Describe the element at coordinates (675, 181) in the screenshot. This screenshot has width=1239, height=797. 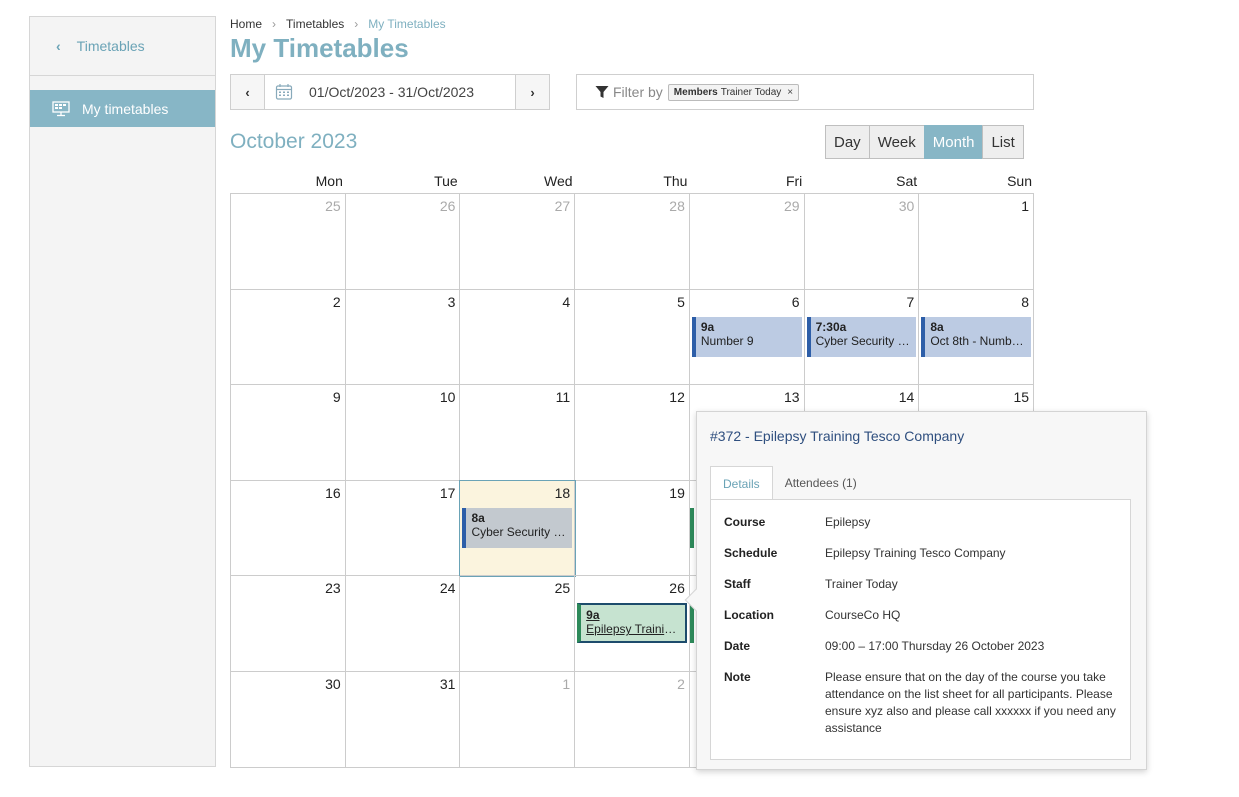
I see `weekday-label: Thu` at that location.